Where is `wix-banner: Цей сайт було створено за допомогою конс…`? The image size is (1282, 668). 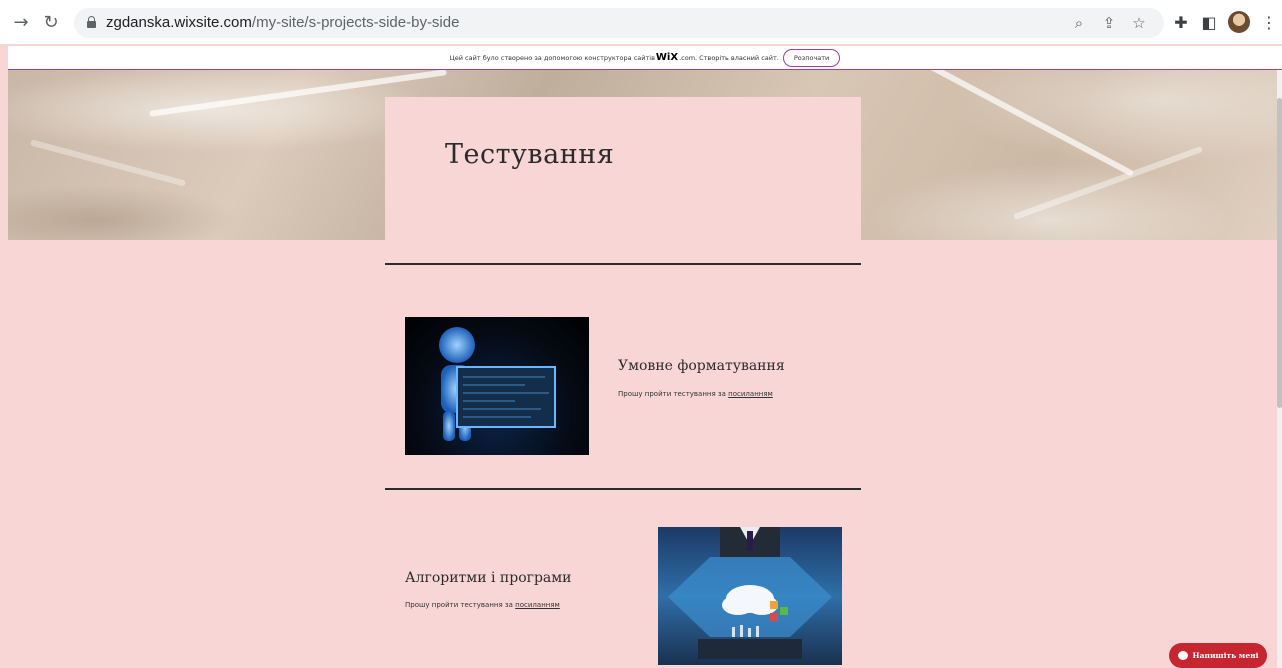 wix-banner: Цей сайт було створено за допомогою конс… is located at coordinates (645, 58).